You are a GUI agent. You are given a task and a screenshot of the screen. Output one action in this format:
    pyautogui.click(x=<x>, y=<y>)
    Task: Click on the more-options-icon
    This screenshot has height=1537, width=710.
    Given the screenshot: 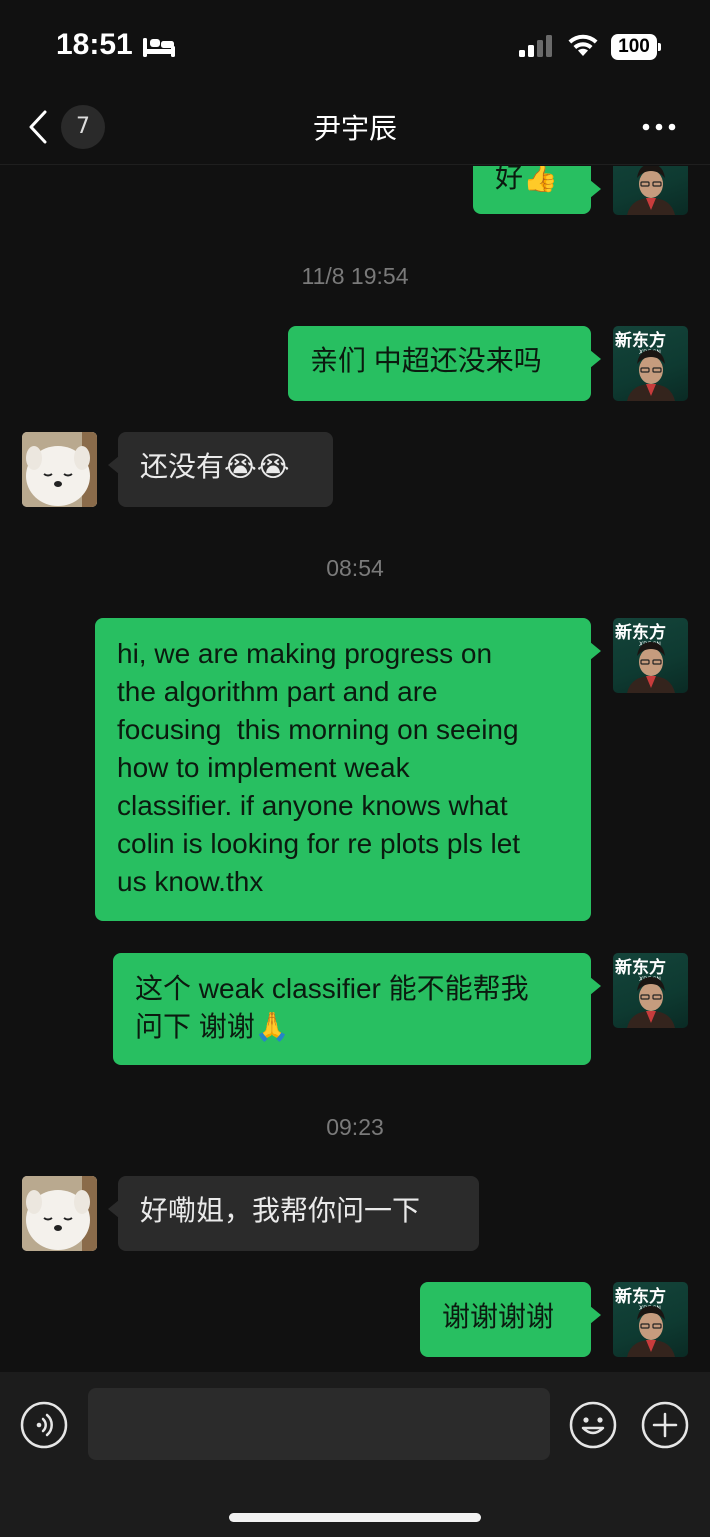 What is the action you would take?
    pyautogui.click(x=660, y=127)
    